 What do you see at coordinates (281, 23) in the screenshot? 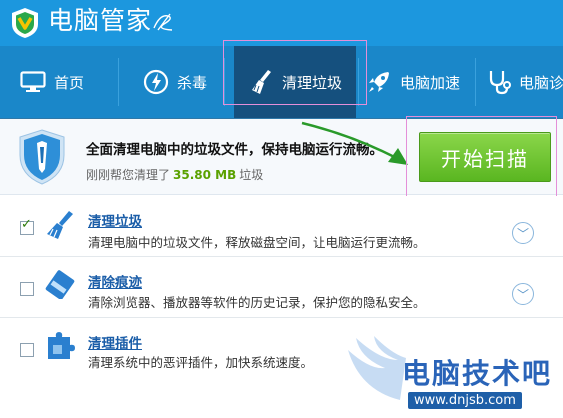
I see `title-bar: 电脑管家` at bounding box center [281, 23].